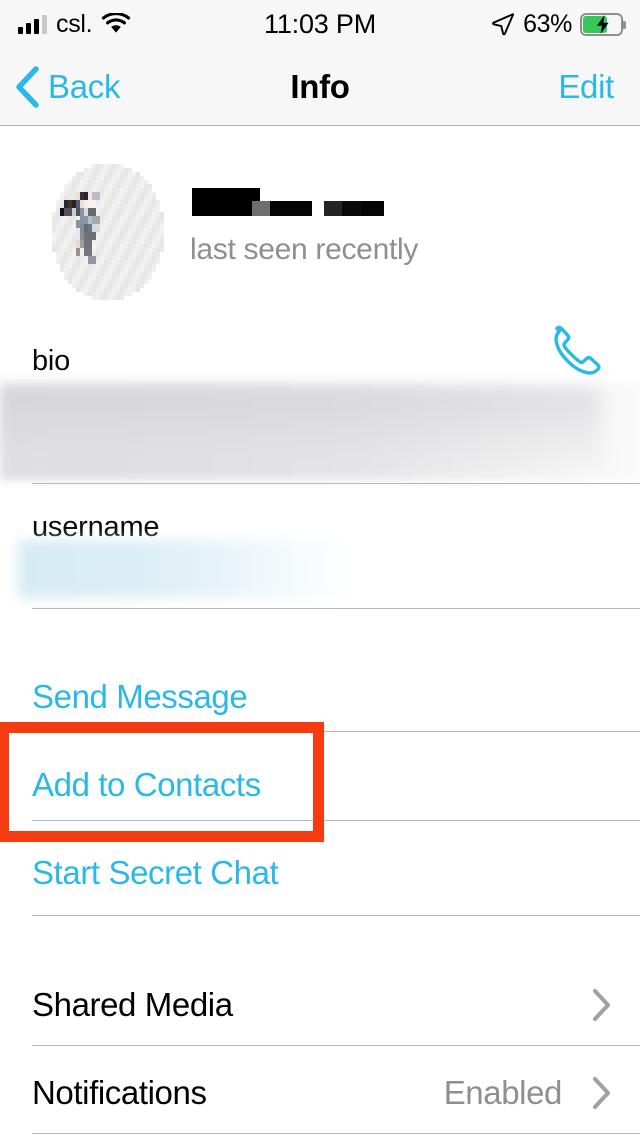  I want to click on charging-bolt-icon, so click(603, 26).